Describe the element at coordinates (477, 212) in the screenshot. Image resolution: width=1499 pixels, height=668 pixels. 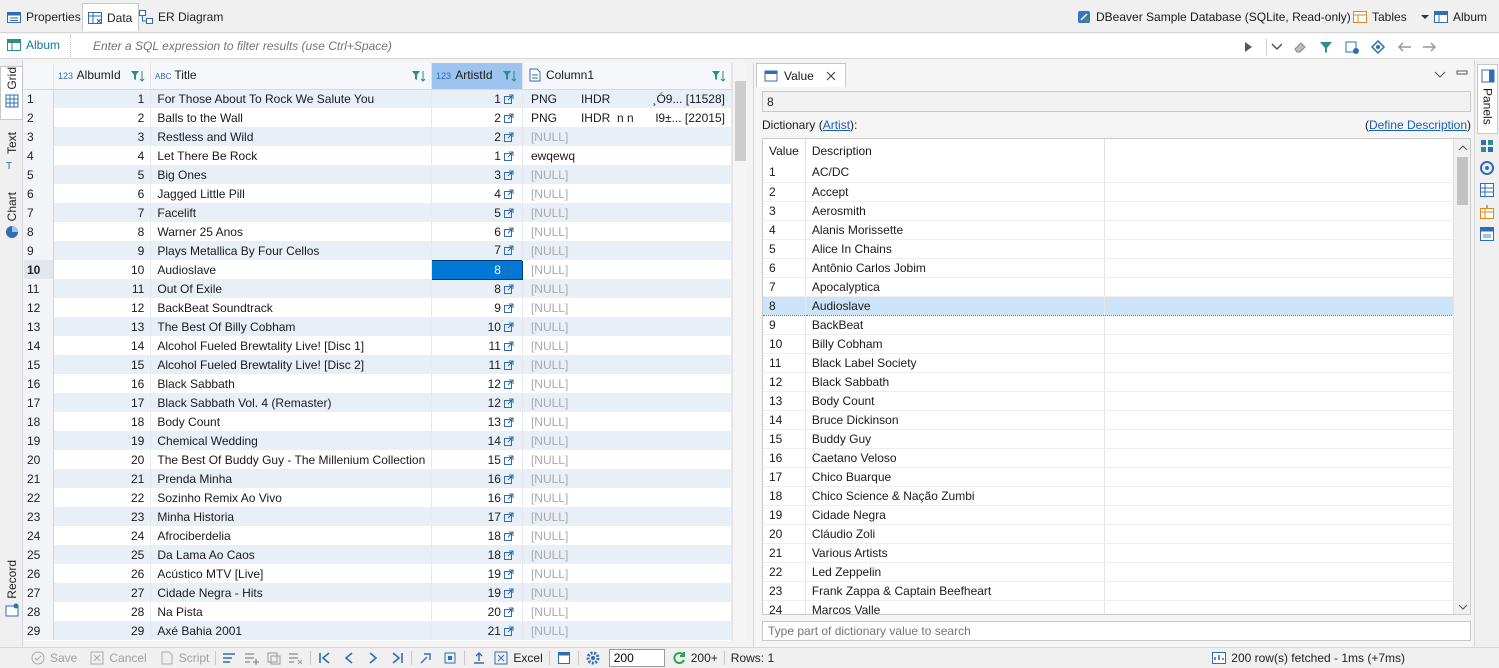
I see `cell-artistid: 5` at that location.